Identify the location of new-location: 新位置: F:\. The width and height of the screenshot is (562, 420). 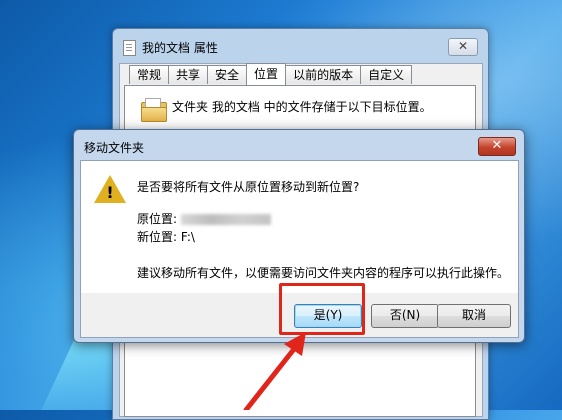
(166, 236).